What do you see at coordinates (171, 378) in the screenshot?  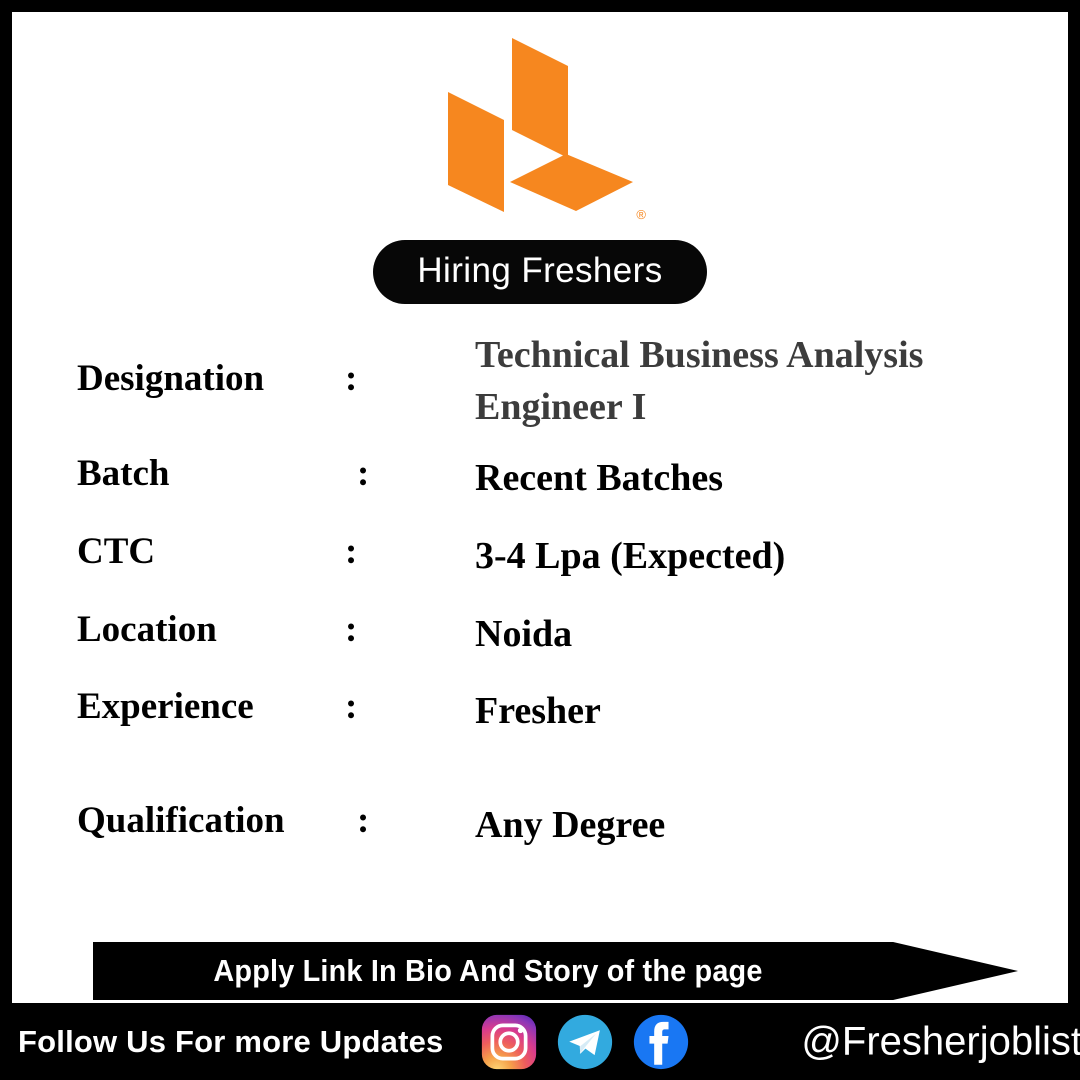 I see `designation-label: Designation` at bounding box center [171, 378].